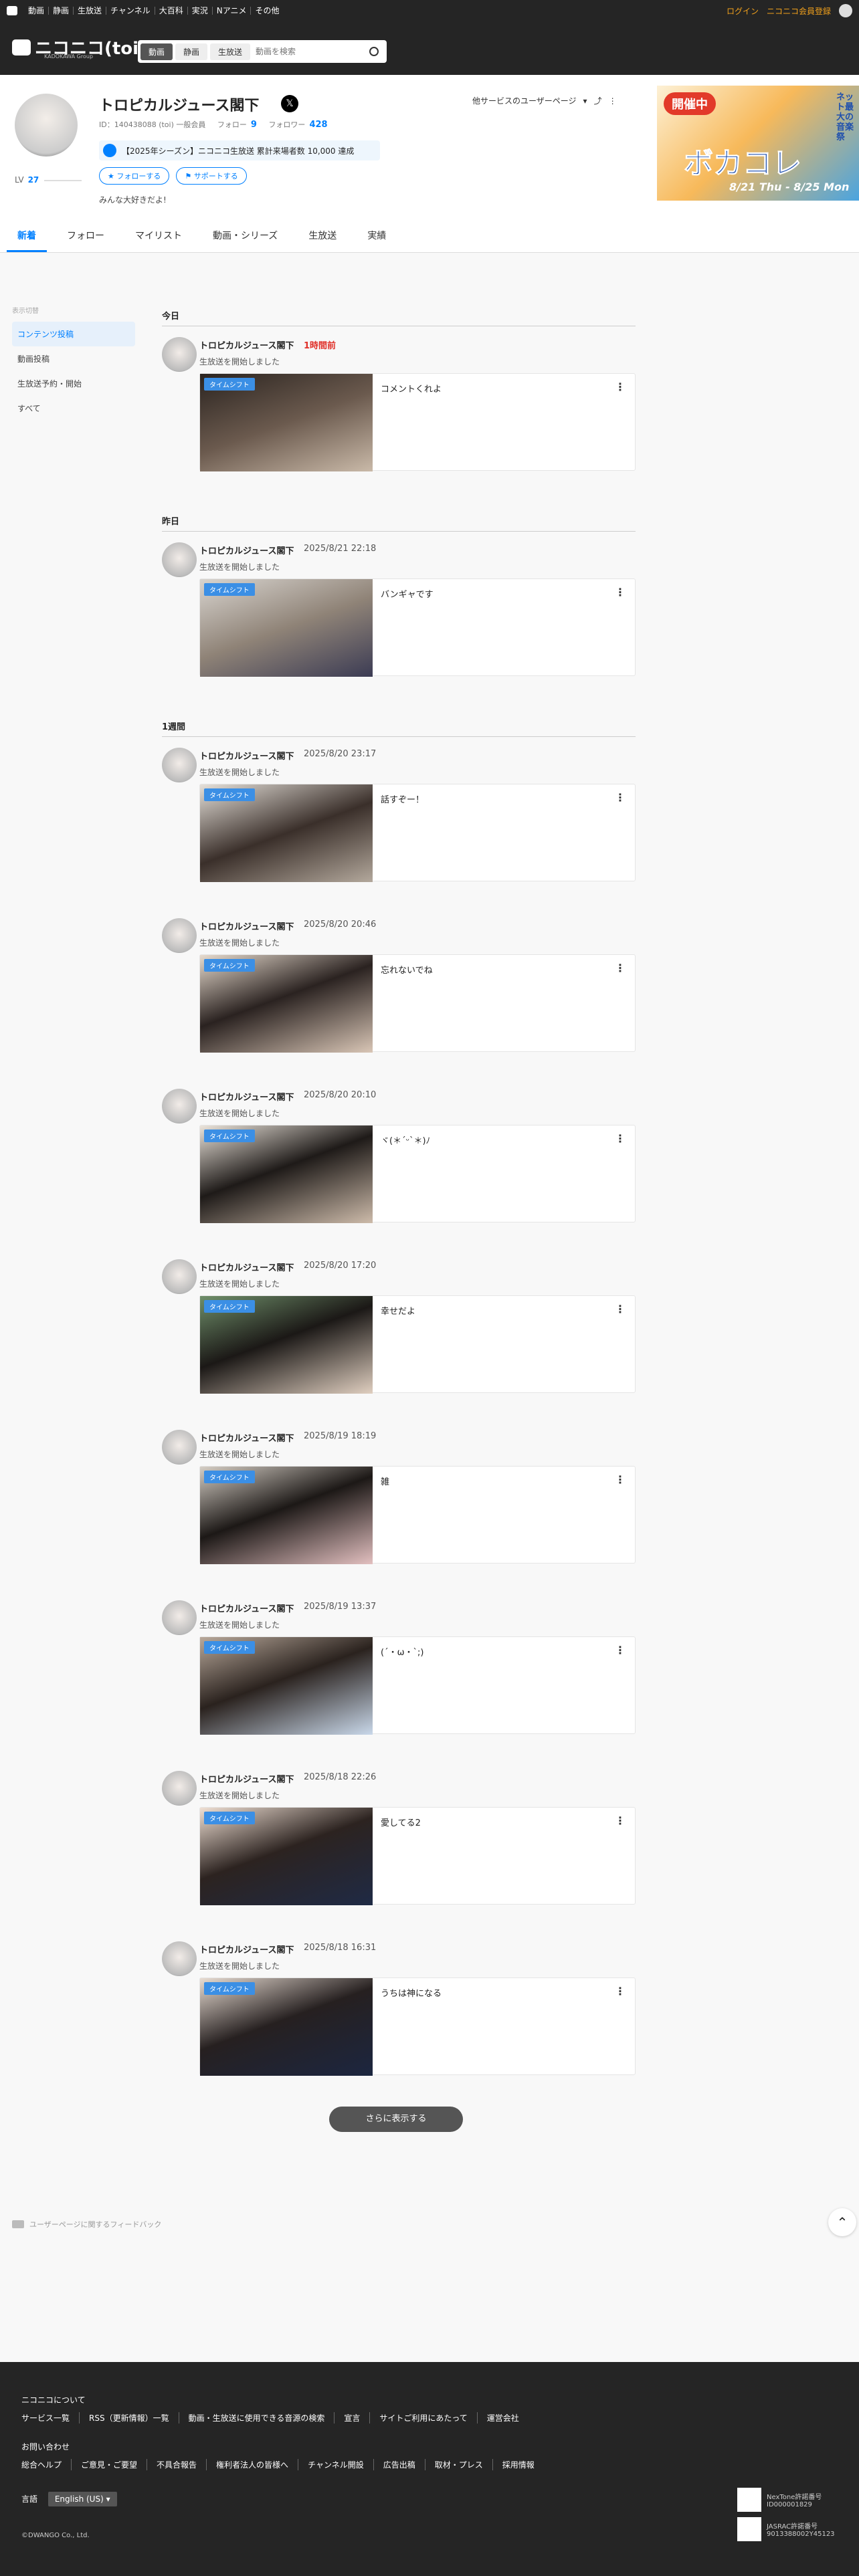  What do you see at coordinates (842, 2222) in the screenshot?
I see `scroll-to-top-button: ⌃` at bounding box center [842, 2222].